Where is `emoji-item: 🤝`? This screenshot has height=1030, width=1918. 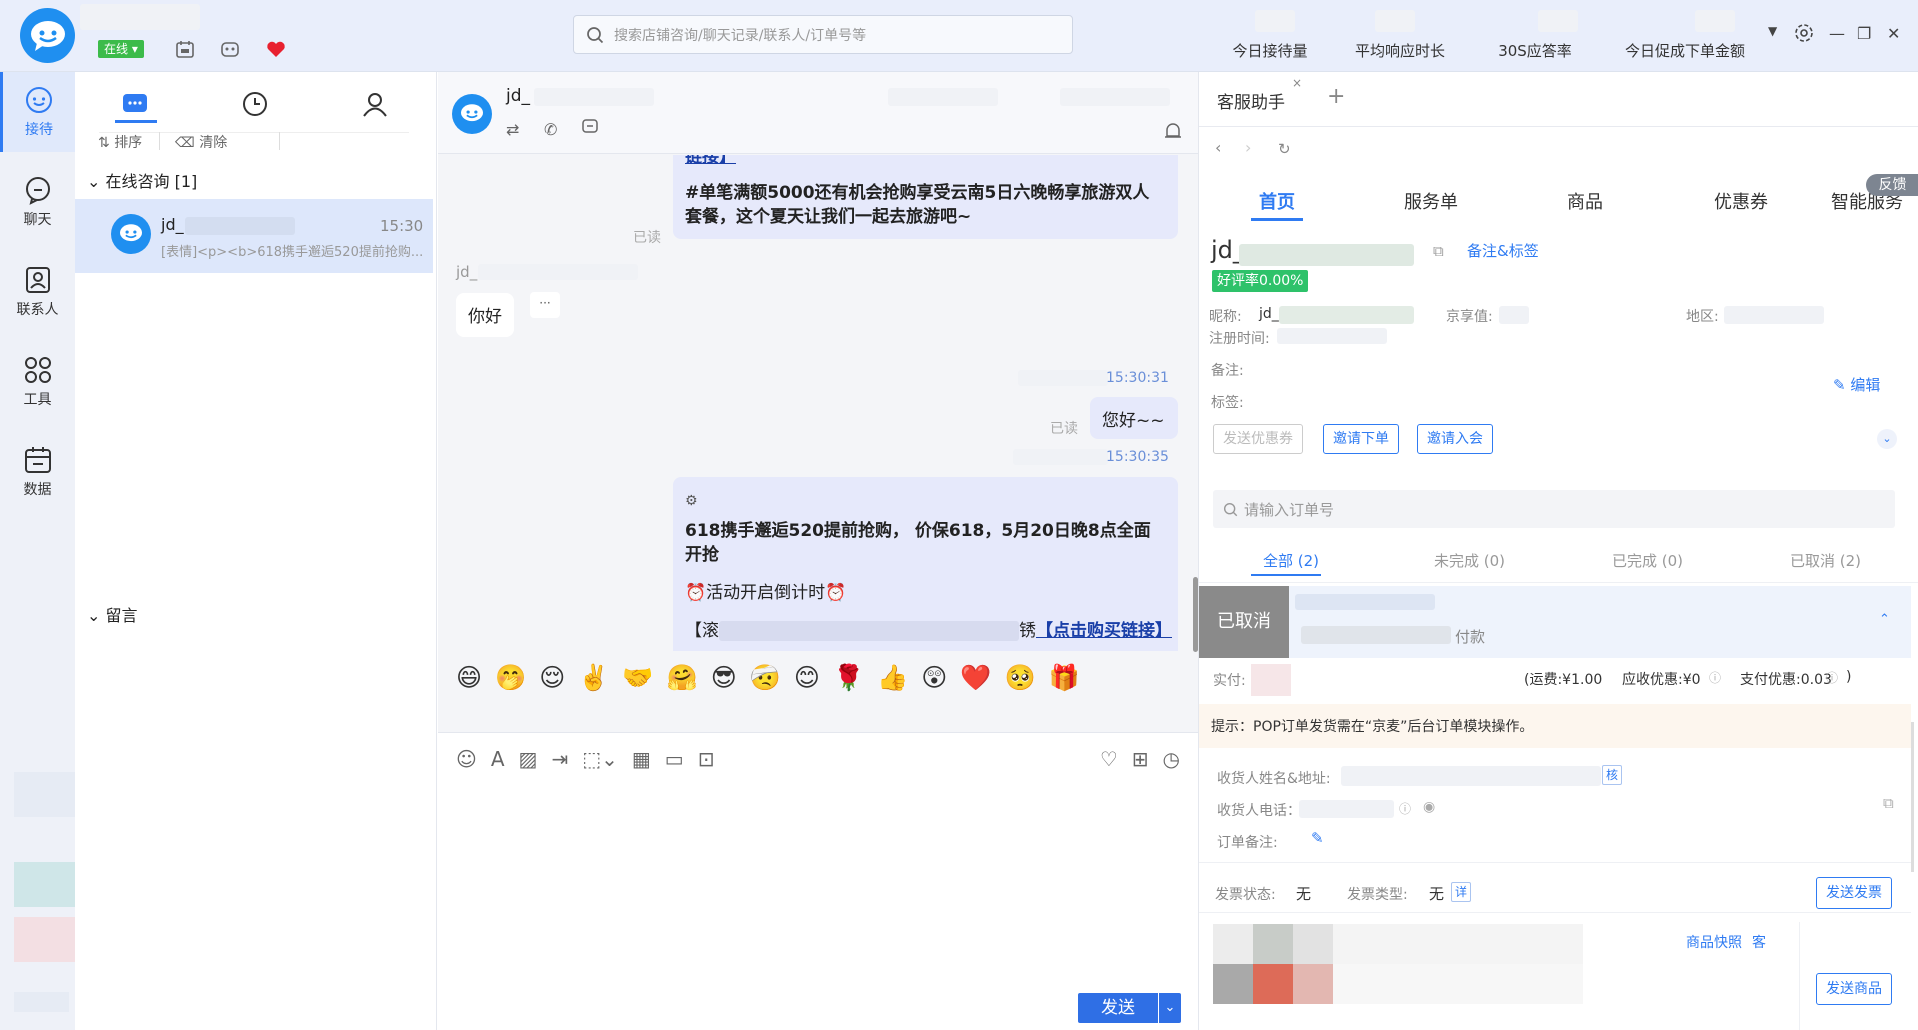 emoji-item: 🤝 is located at coordinates (637, 678).